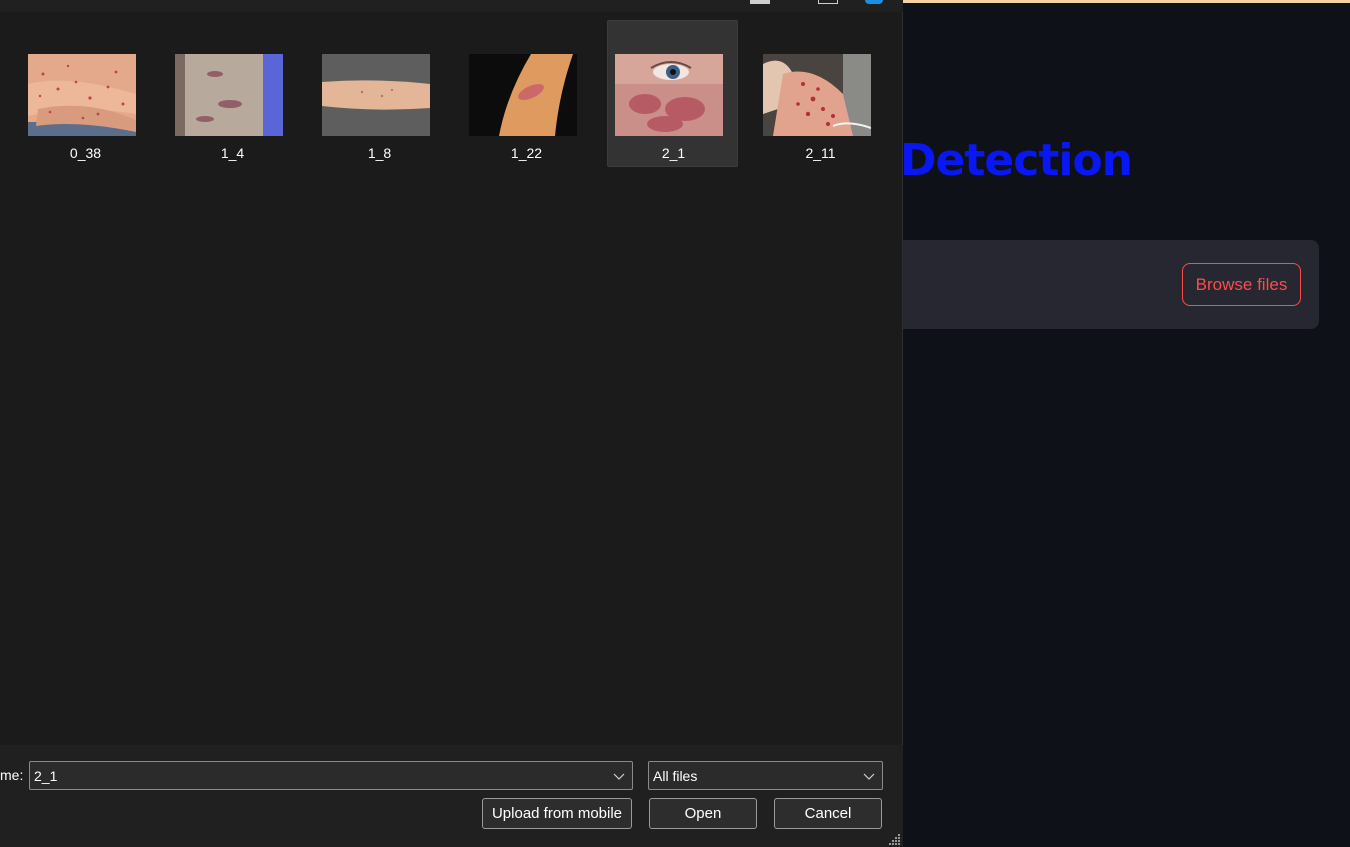 This screenshot has height=847, width=1350. Describe the element at coordinates (1111, 284) in the screenshot. I see `file-uploader: Browse files` at that location.